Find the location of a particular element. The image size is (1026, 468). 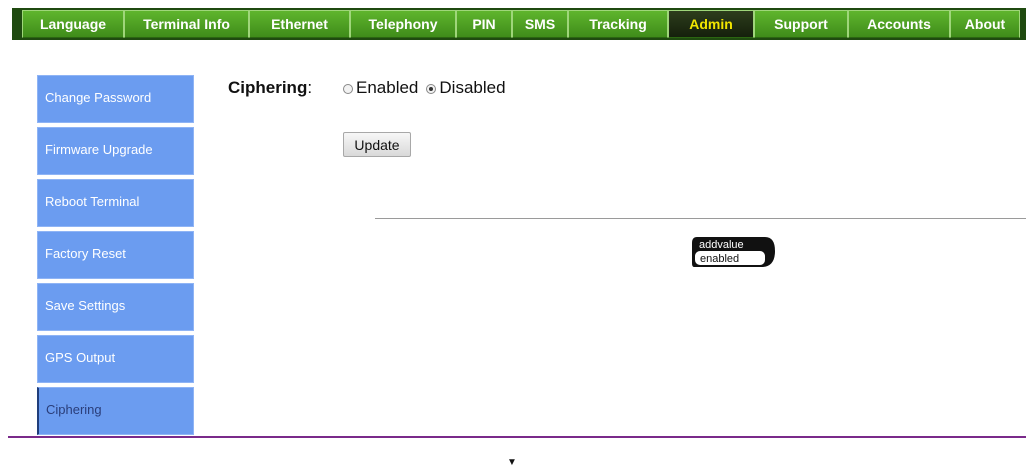

sidebar-item-ciphering: Ciphering is located at coordinates (115, 411).